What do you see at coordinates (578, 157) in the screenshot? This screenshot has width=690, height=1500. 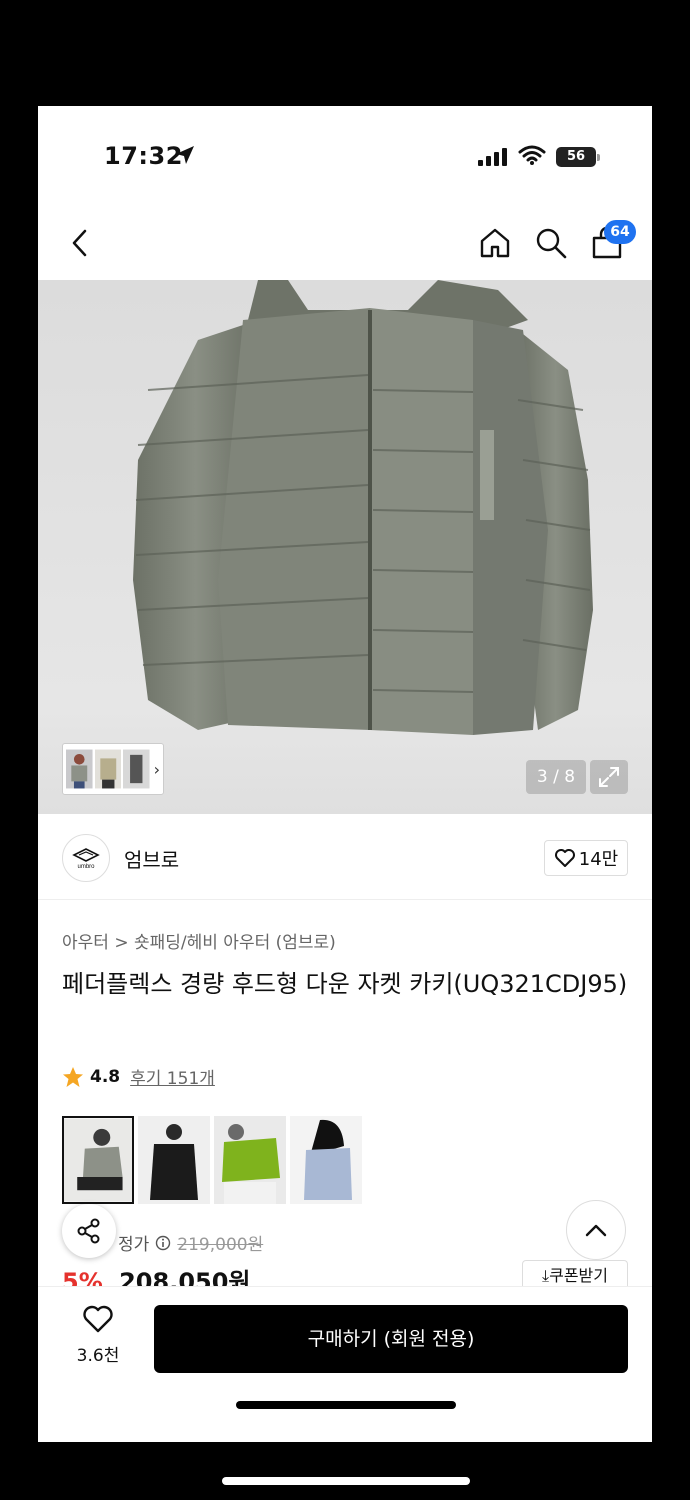 I see `battery-indicator: 56` at bounding box center [578, 157].